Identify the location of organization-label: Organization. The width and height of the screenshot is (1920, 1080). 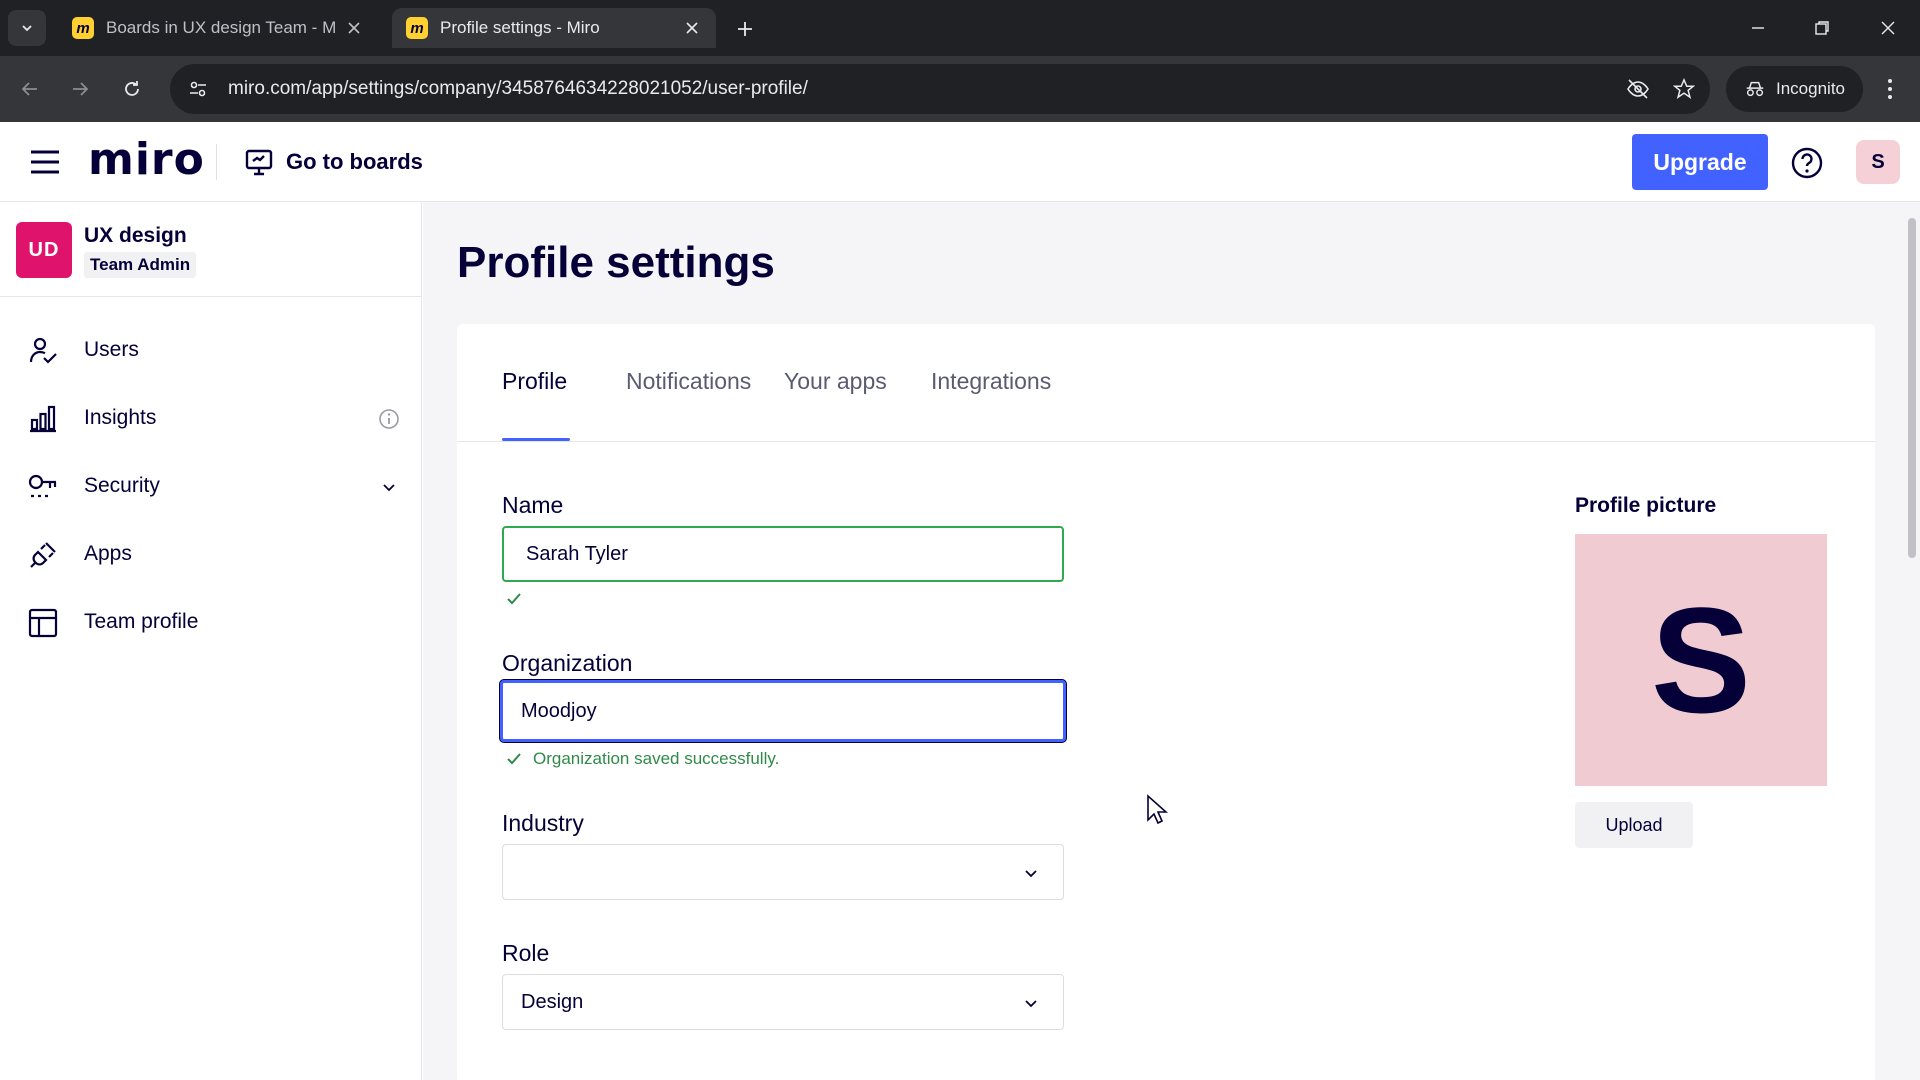
(567, 663).